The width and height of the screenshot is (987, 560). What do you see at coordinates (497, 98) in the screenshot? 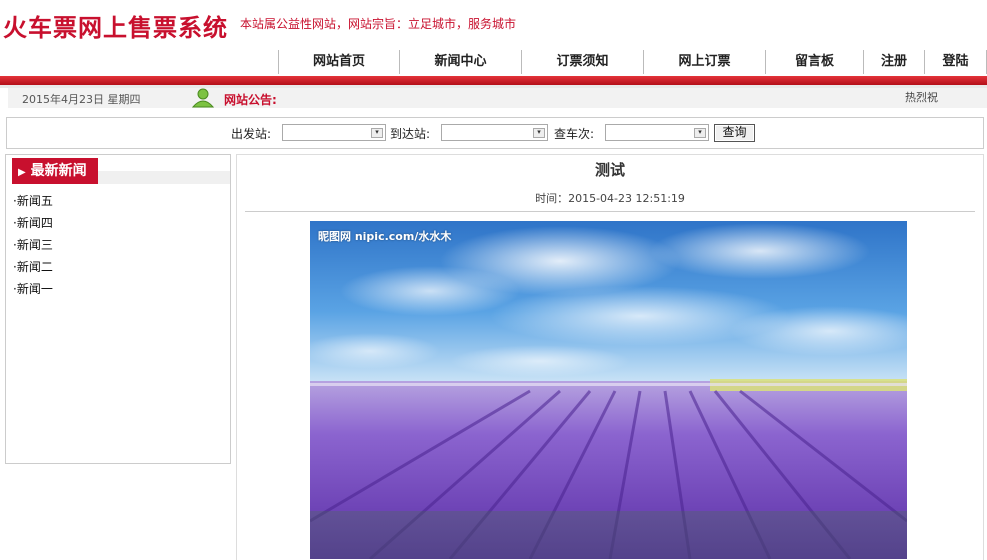
I see `notice-row: 2015年4月23日 星期四 网站公告: 热烈祝` at bounding box center [497, 98].